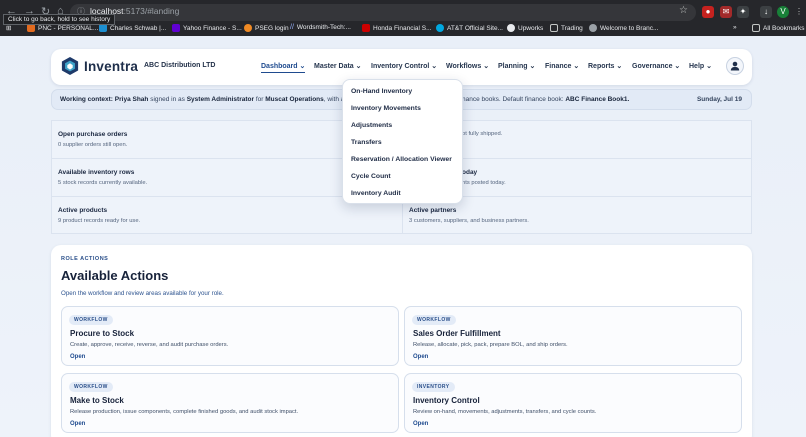  Describe the element at coordinates (525, 28) in the screenshot. I see `bookmark-item: Upworks` at that location.